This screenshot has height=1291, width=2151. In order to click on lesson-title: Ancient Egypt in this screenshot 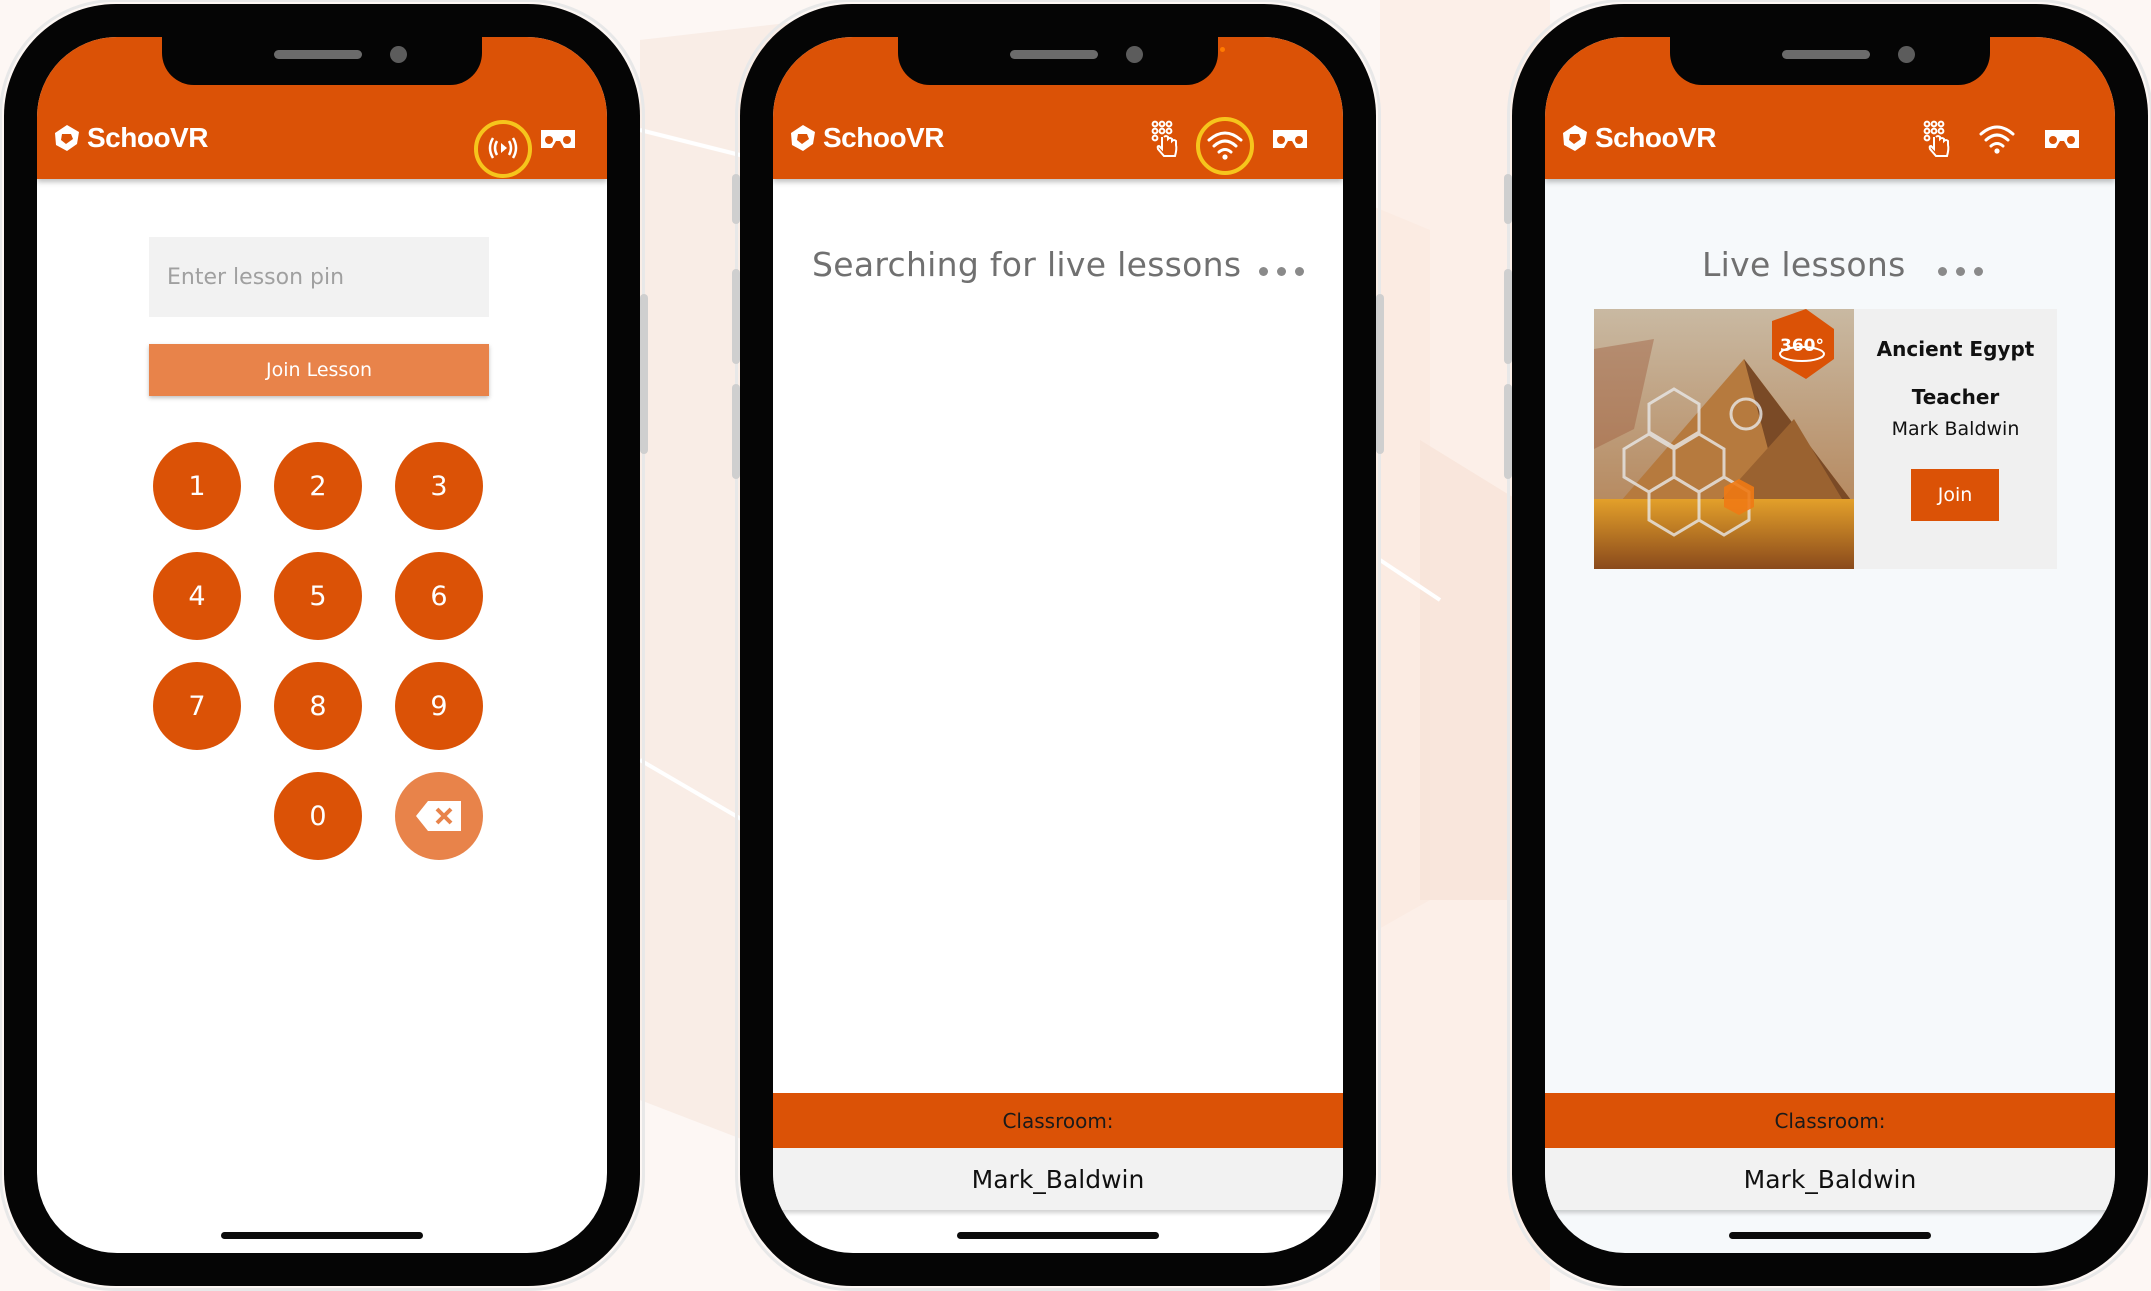, I will do `click(1955, 349)`.